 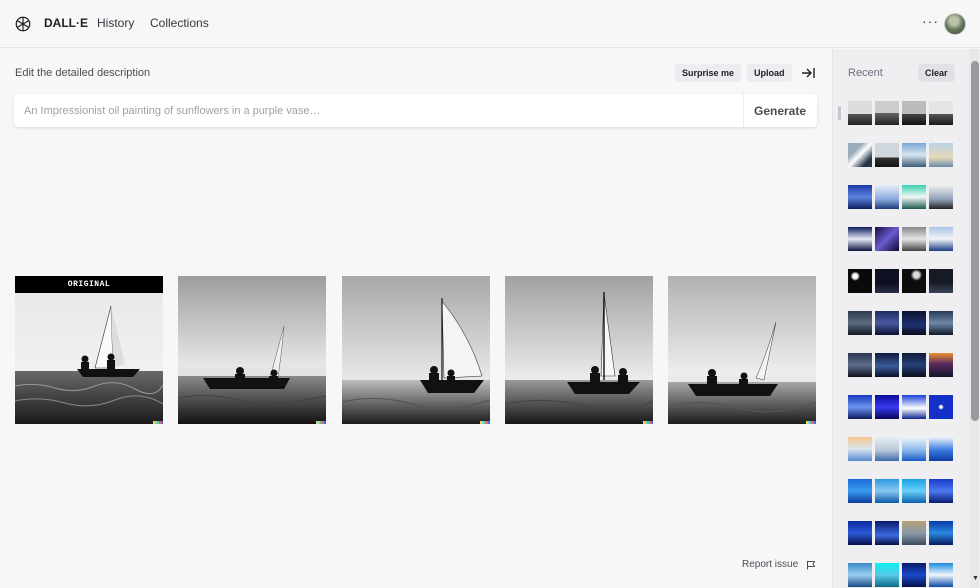 I want to click on generate-button: Generate, so click(x=780, y=111).